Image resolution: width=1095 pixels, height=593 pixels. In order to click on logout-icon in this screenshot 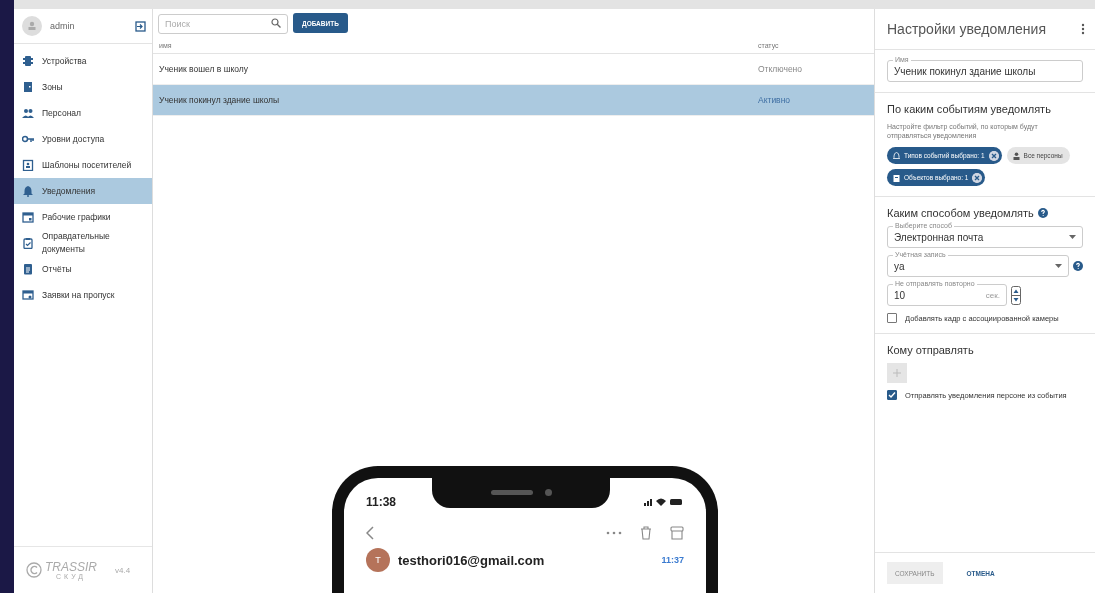, I will do `click(140, 26)`.